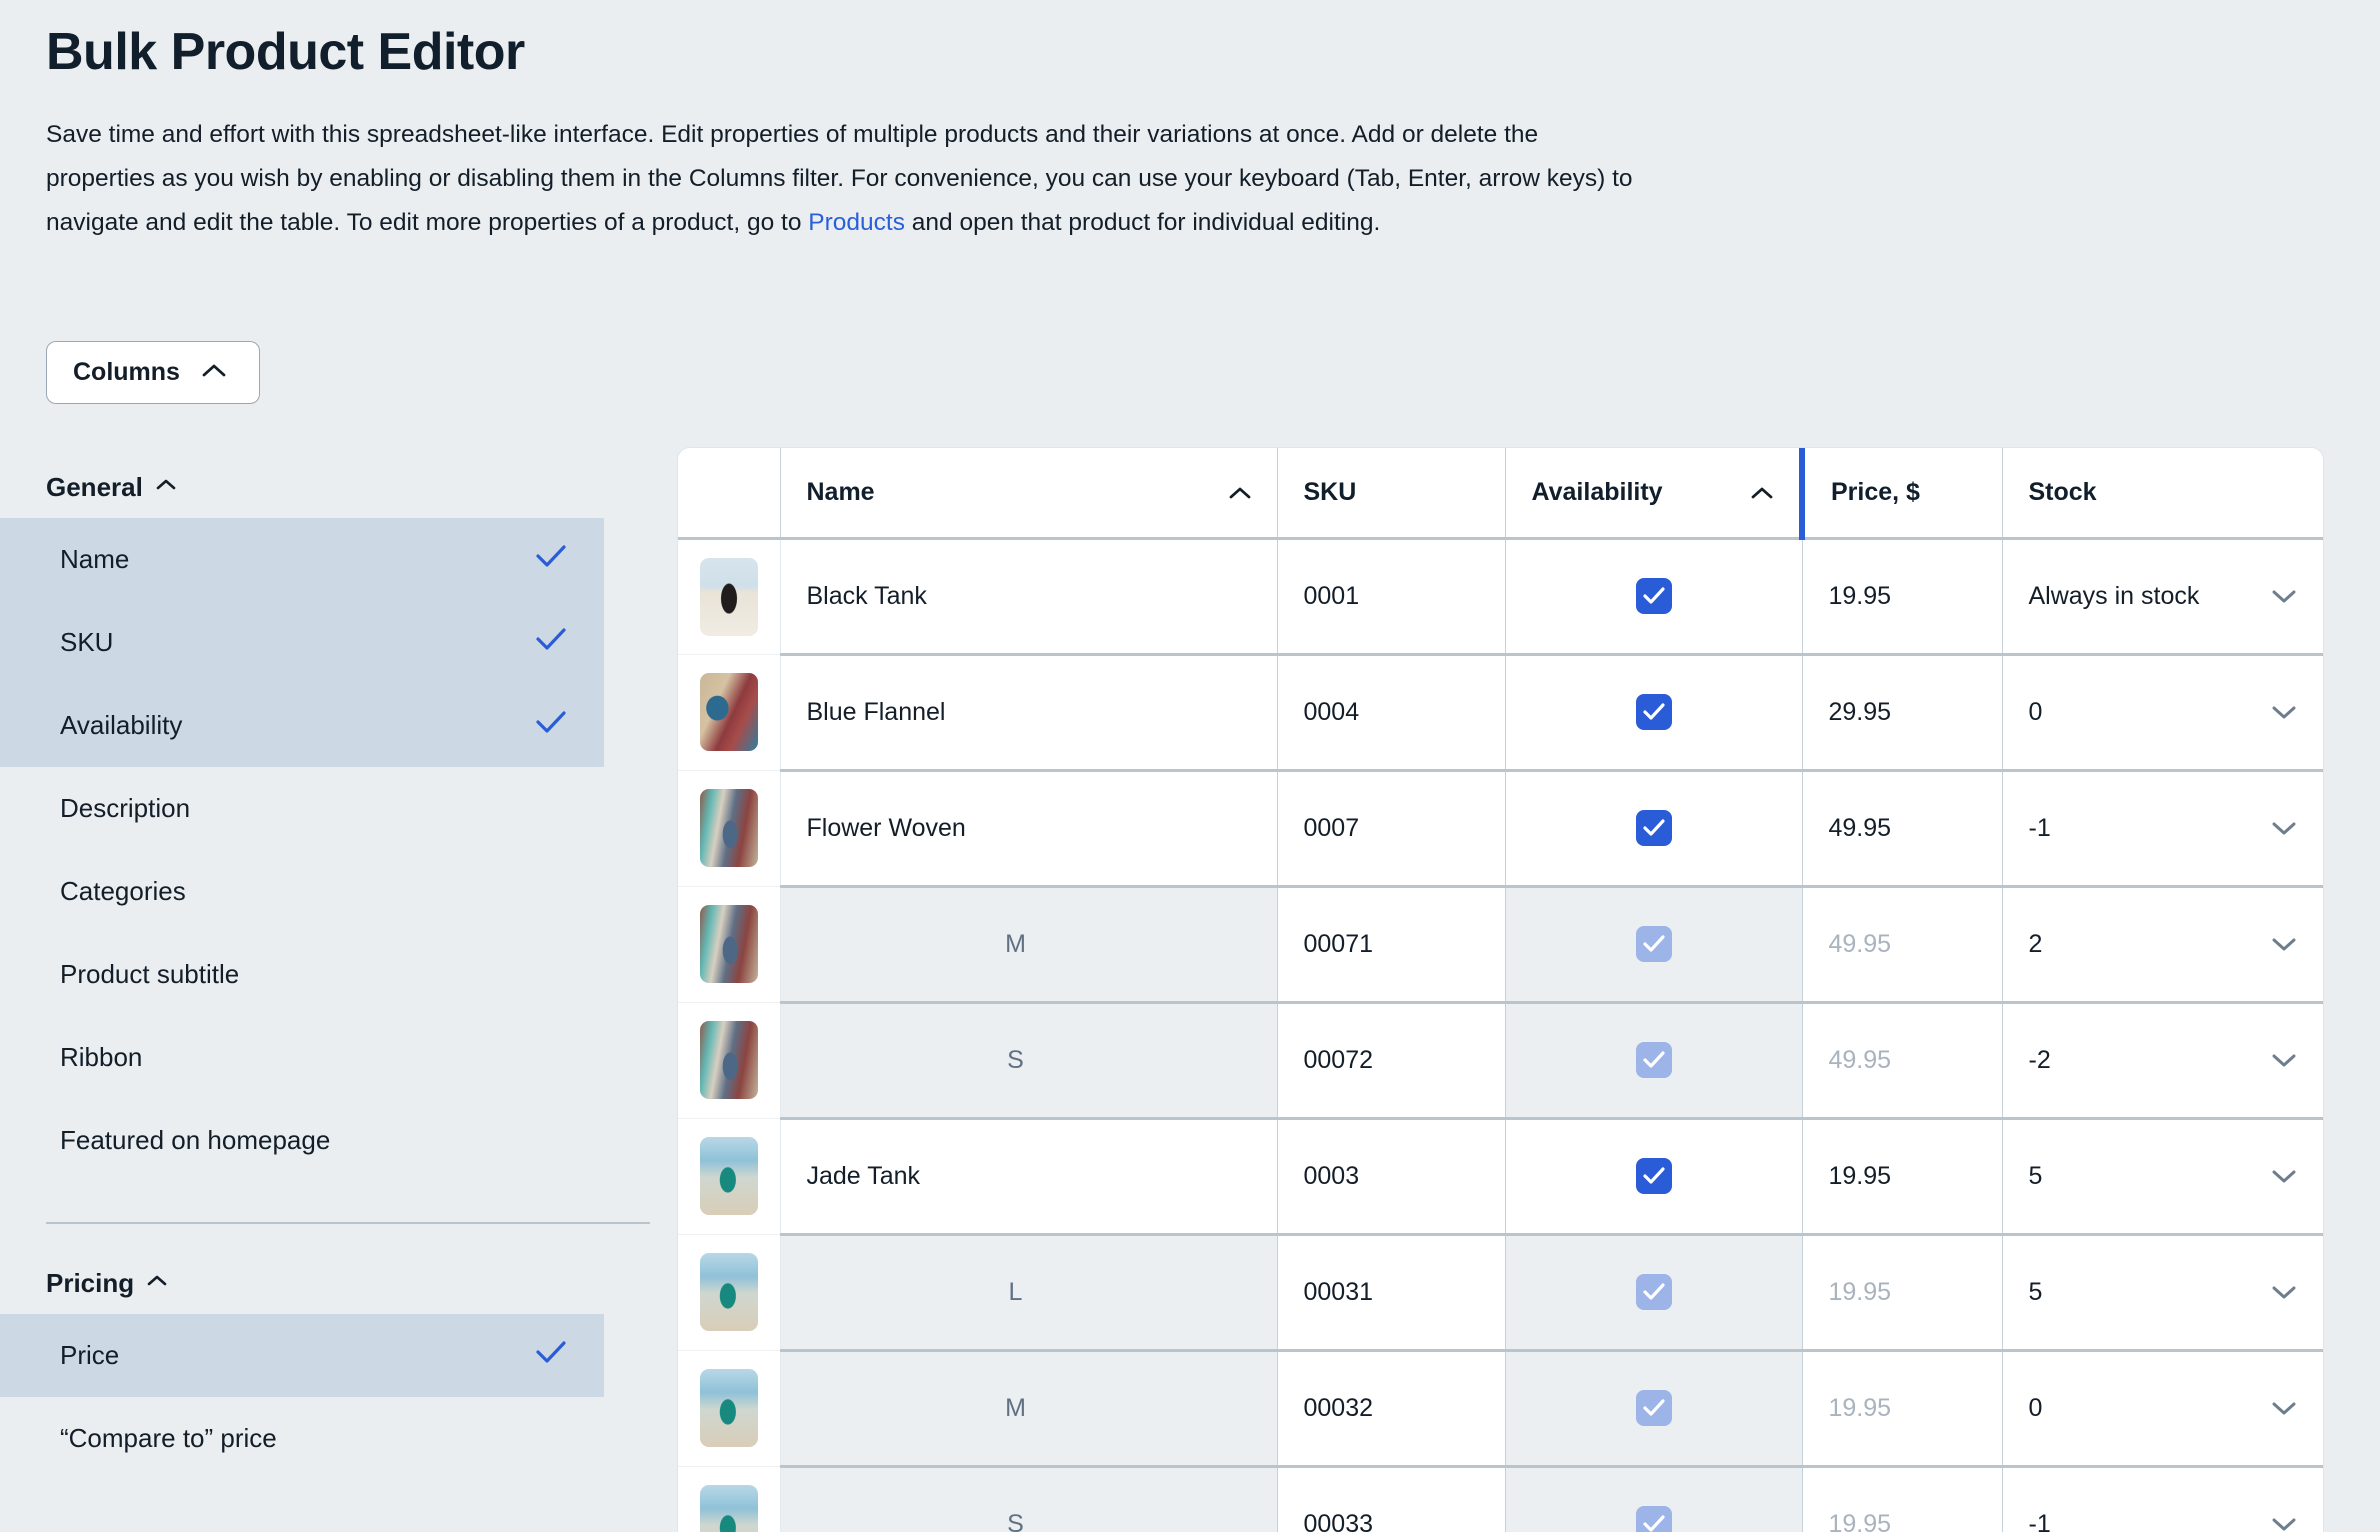 The width and height of the screenshot is (2380, 1532). Describe the element at coordinates (1029, 713) in the screenshot. I see `cell-name: Blue Flannel` at that location.